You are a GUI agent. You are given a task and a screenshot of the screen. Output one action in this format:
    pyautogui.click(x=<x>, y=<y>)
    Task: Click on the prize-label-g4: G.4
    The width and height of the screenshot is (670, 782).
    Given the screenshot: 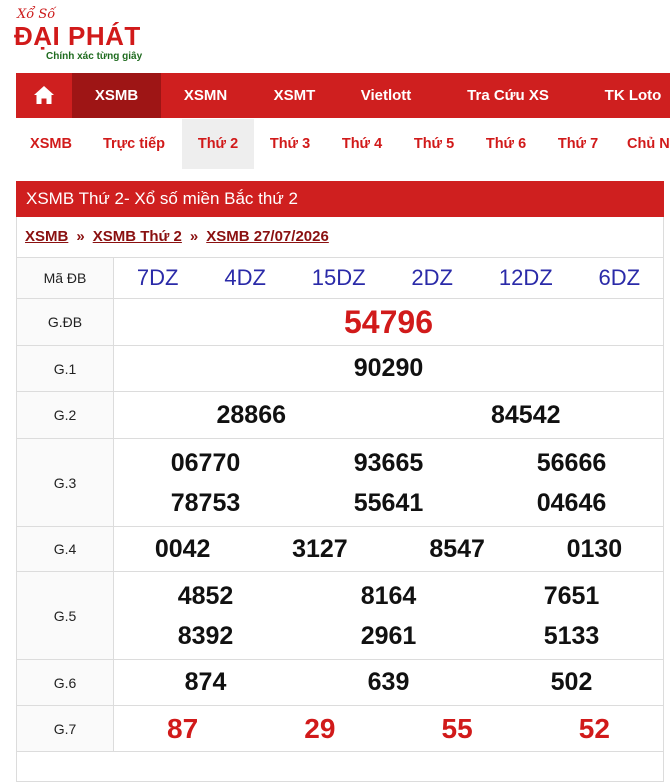 What is the action you would take?
    pyautogui.click(x=65, y=549)
    